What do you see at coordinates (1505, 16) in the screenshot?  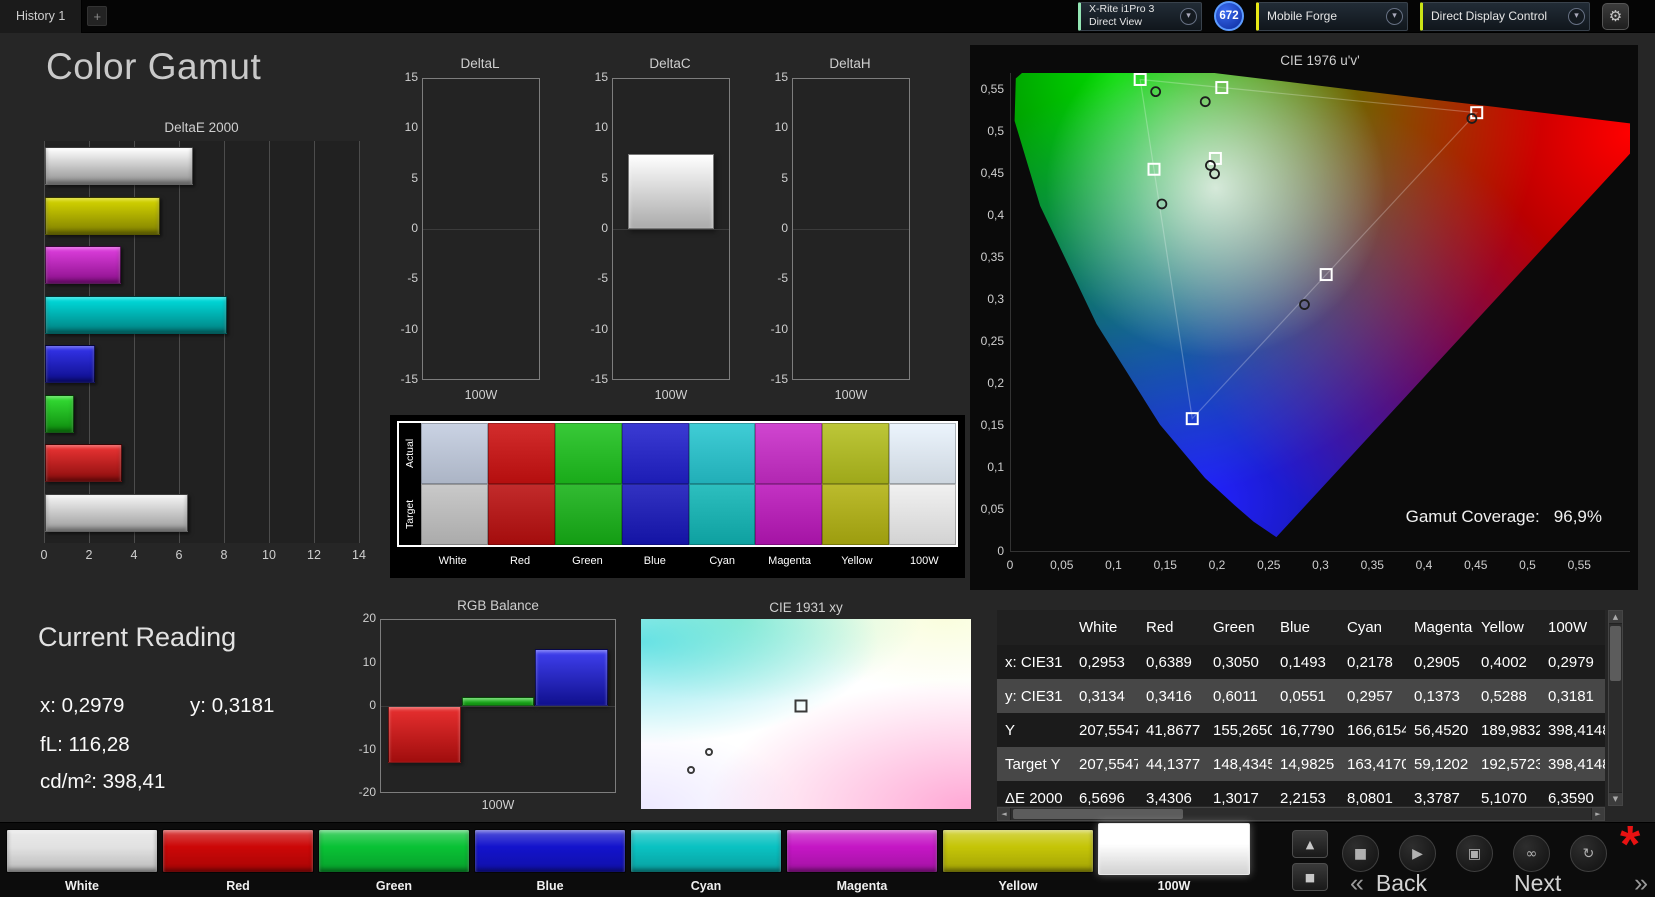 I see `display-control-dropdown: Direct Display Control ▾` at bounding box center [1505, 16].